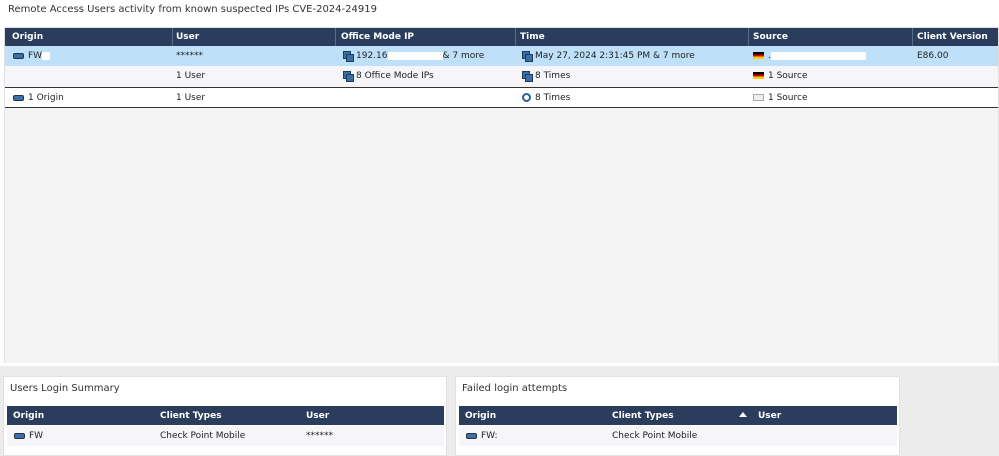 This screenshot has height=456, width=999. What do you see at coordinates (770, 37) in the screenshot?
I see `col-source: Source` at bounding box center [770, 37].